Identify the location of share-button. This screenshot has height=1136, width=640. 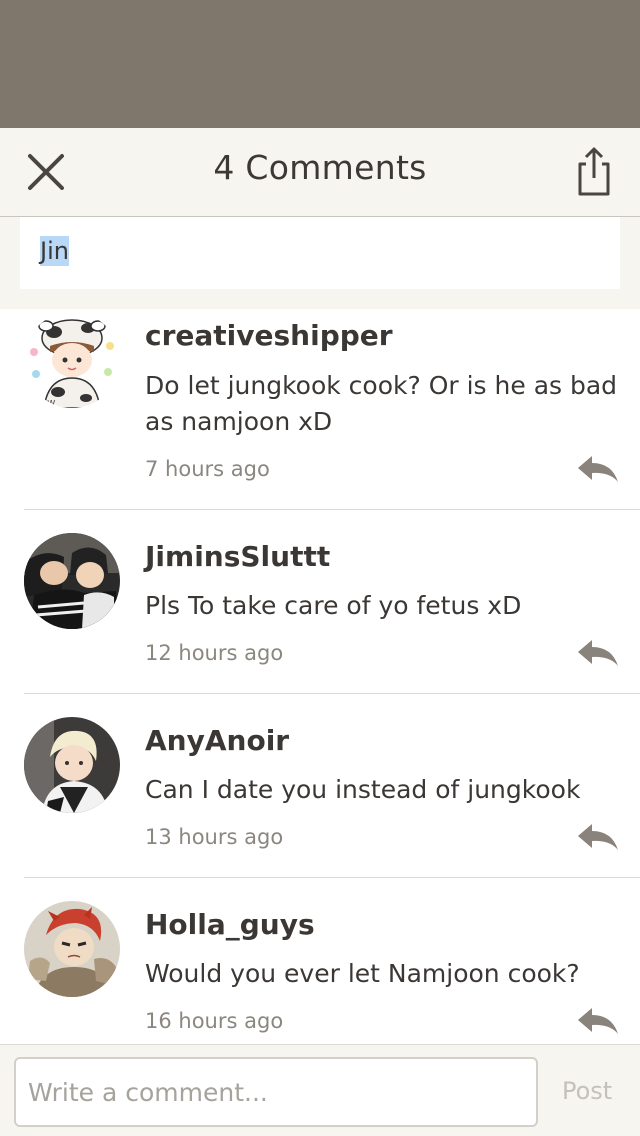
(594, 172).